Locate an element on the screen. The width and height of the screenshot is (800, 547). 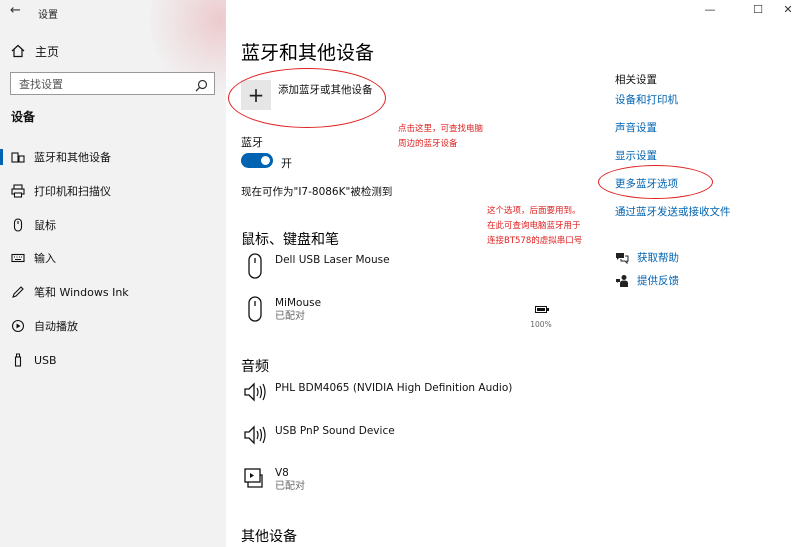
keyboard-icon is located at coordinates (18, 258).